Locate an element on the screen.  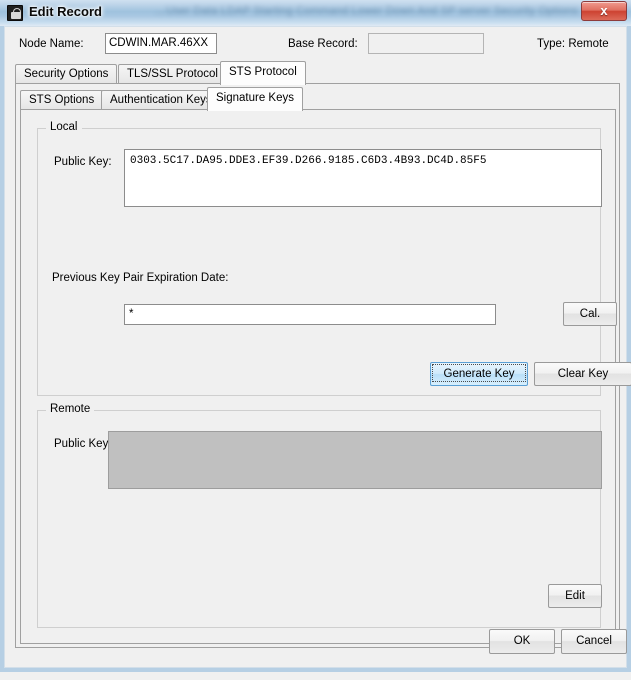
close-icon: x is located at coordinates (604, 10).